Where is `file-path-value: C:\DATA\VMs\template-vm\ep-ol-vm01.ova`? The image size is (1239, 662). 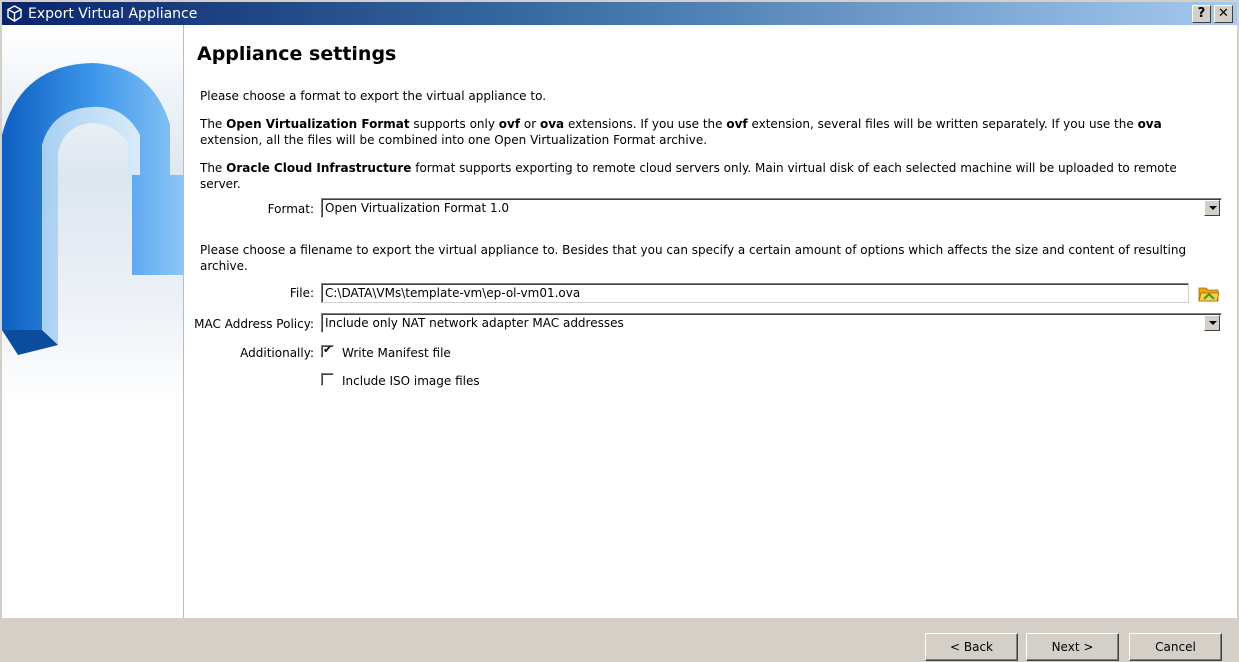
file-path-value: C:\DATA\VMs\template-vm\ep-ol-vm01.ova is located at coordinates (453, 293).